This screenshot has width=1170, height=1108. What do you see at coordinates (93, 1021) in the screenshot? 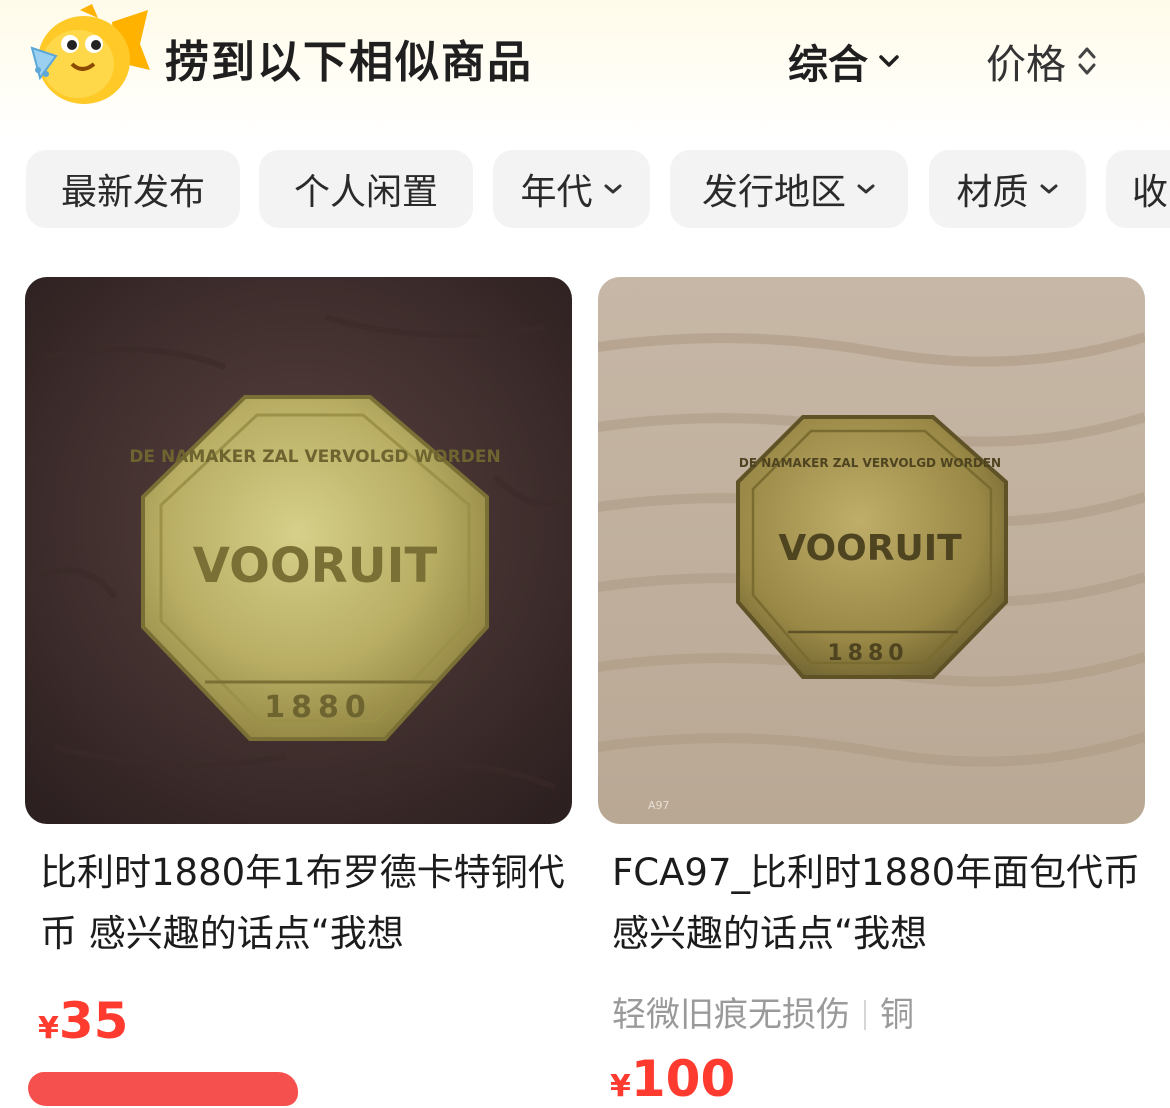
I see `price-value: 35` at bounding box center [93, 1021].